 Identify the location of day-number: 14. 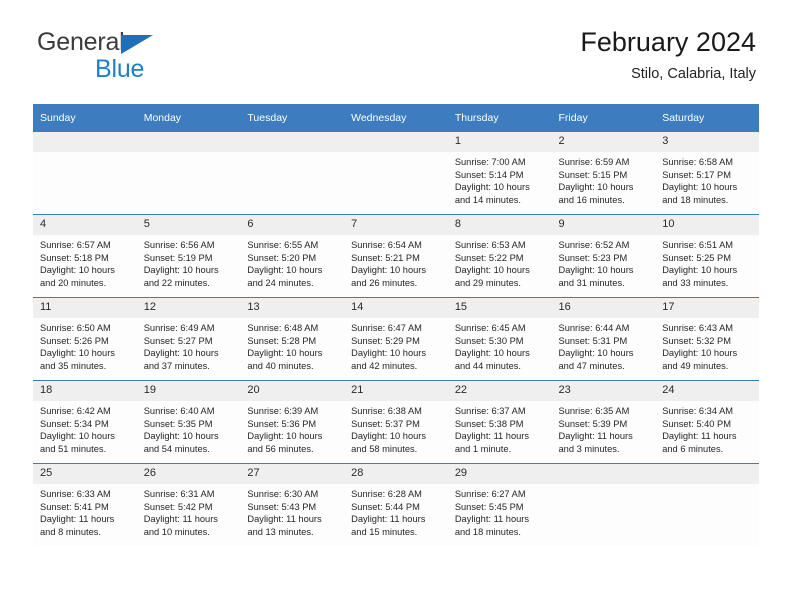
(396, 308).